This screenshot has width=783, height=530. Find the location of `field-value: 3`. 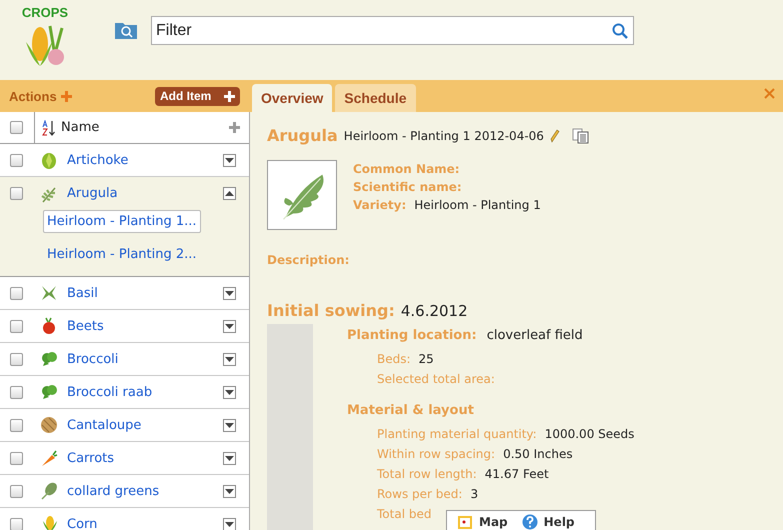

field-value: 3 is located at coordinates (474, 494).